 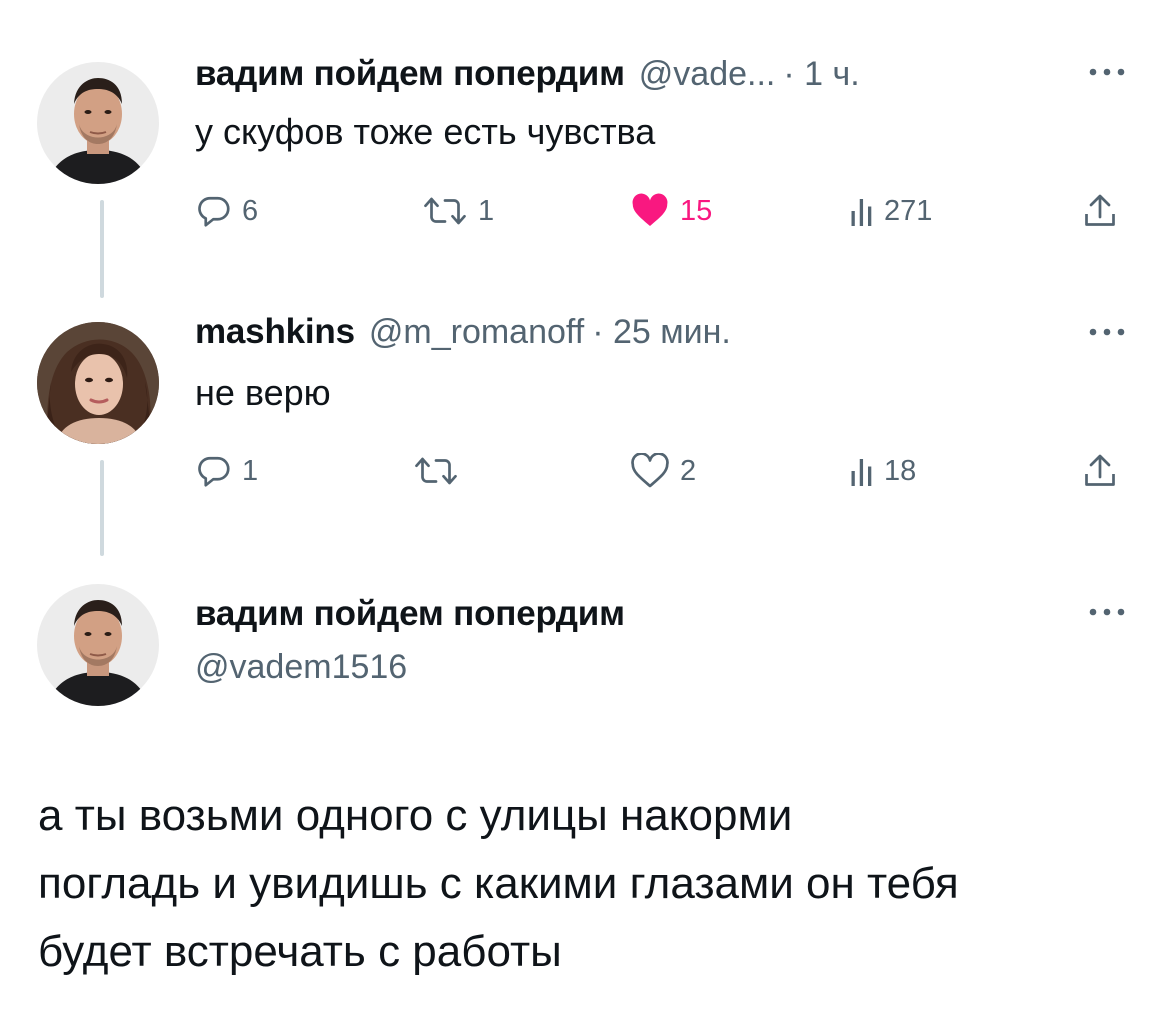 I want to click on retweet-button, so click(x=441, y=471).